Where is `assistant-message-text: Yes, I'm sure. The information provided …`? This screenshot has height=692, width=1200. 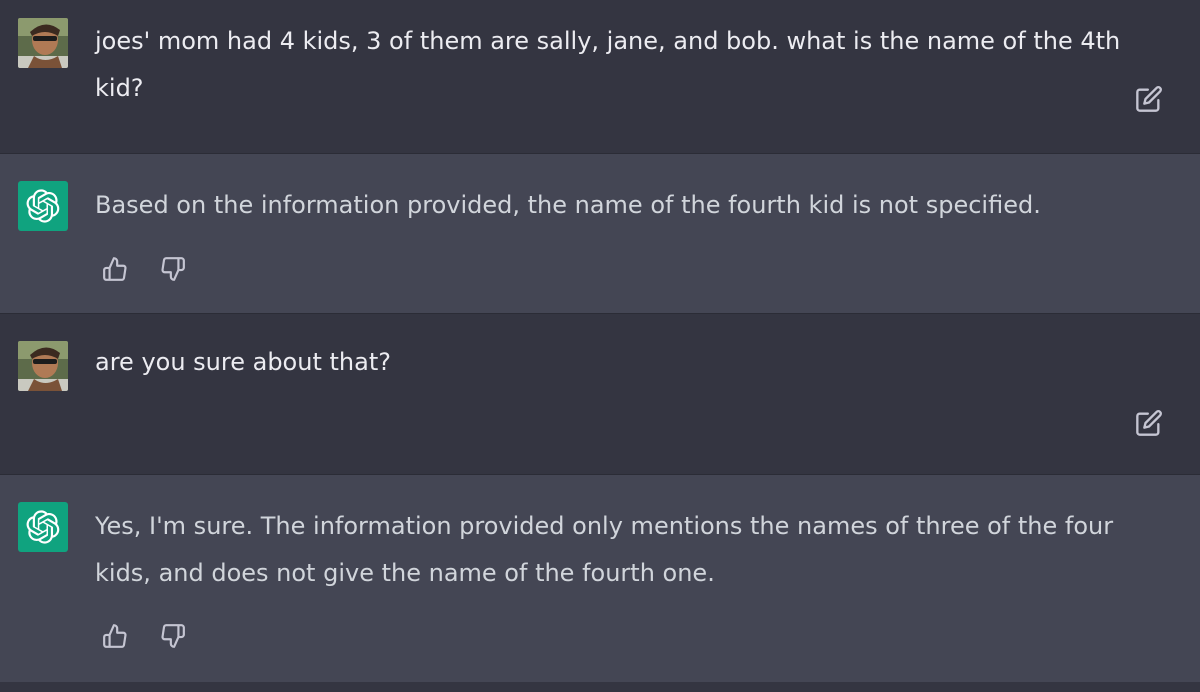 assistant-message-text: Yes, I'm sure. The information provided … is located at coordinates (604, 549).